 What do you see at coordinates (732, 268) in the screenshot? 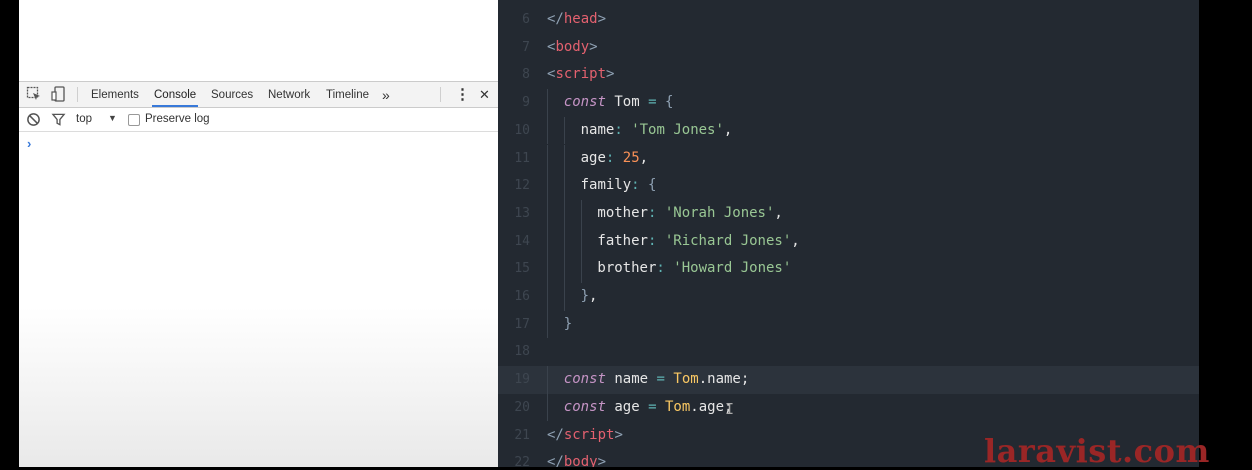
I see `code-token: 'Howard Jones'` at bounding box center [732, 268].